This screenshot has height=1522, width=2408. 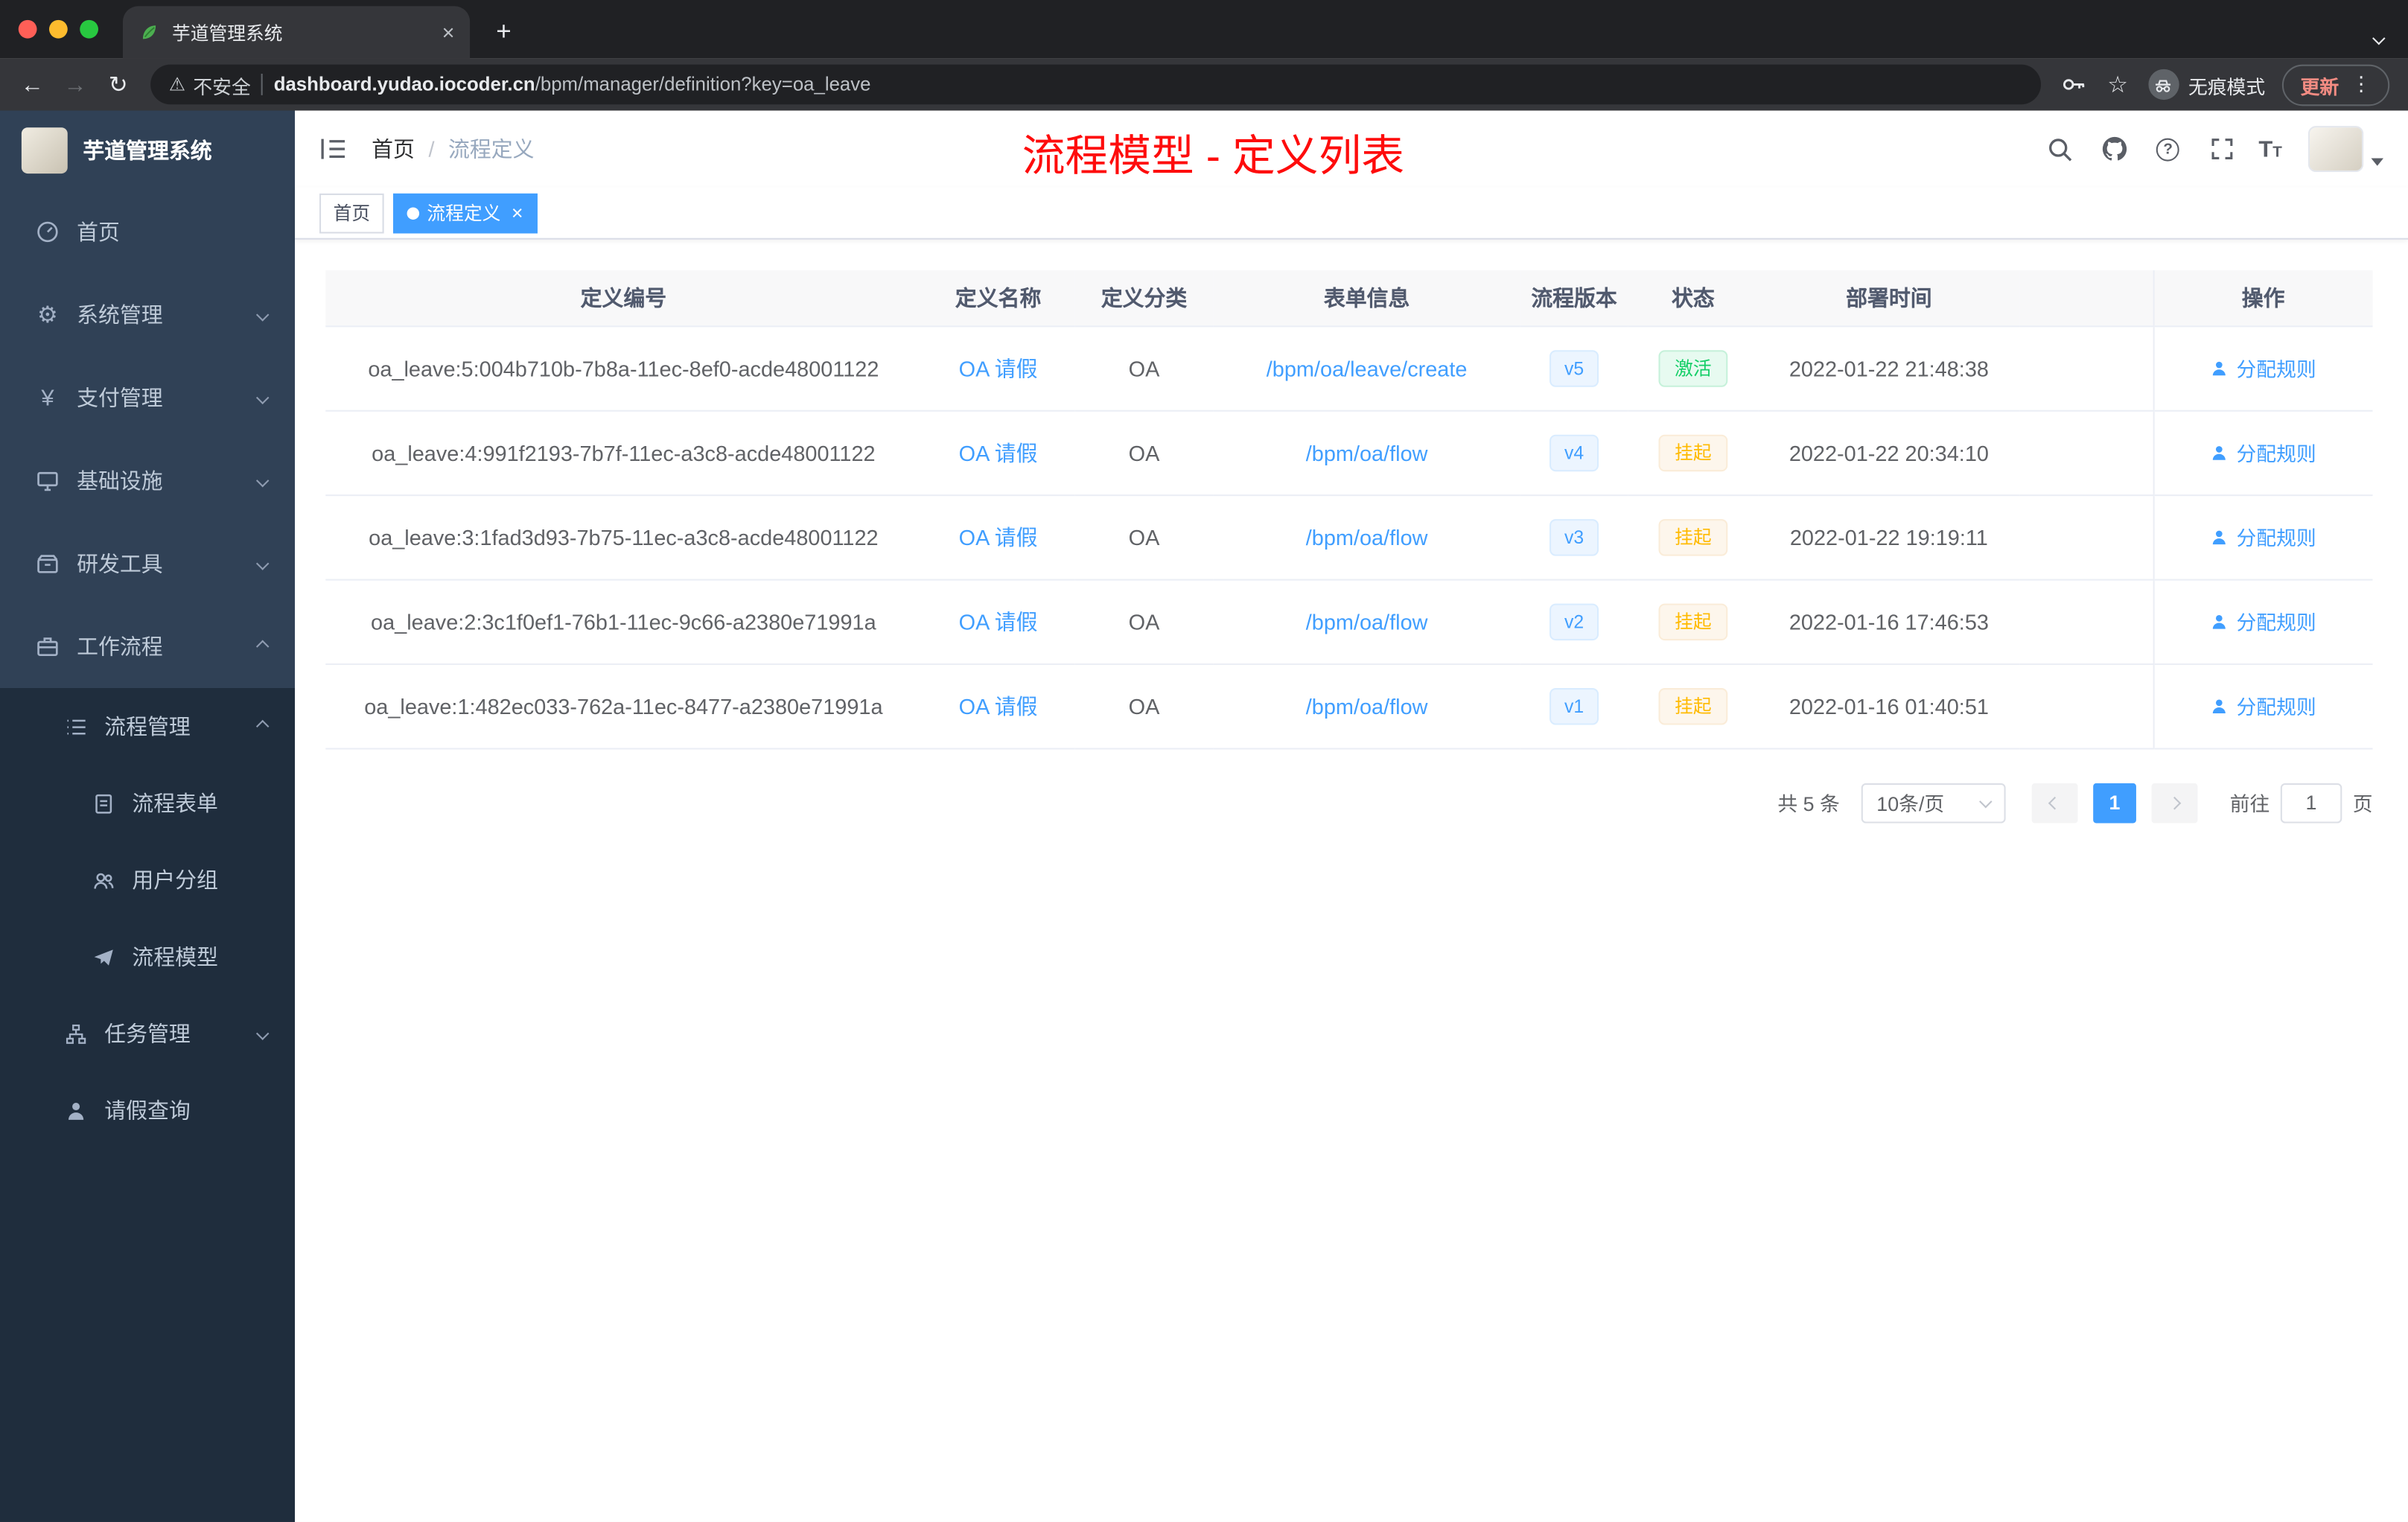 I want to click on col-definition-category: 定义分类, so click(x=1144, y=298).